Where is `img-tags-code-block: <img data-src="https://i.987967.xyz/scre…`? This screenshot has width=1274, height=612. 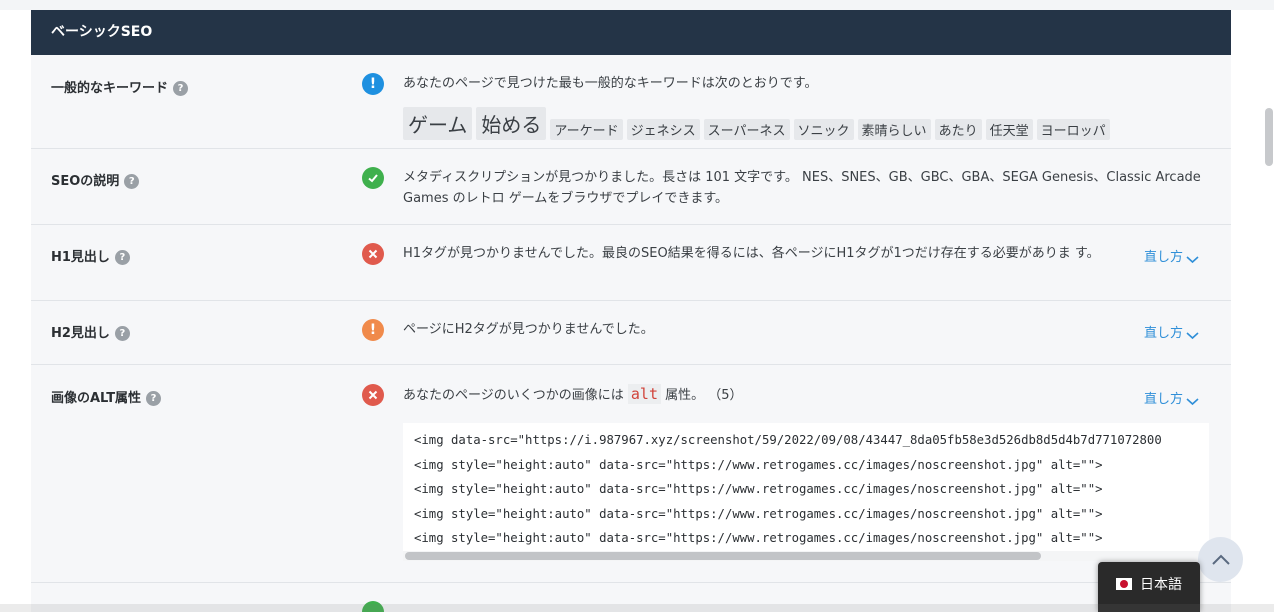
img-tags-code-block: <img data-src="https://i.987967.xyz/scre… is located at coordinates (806, 492).